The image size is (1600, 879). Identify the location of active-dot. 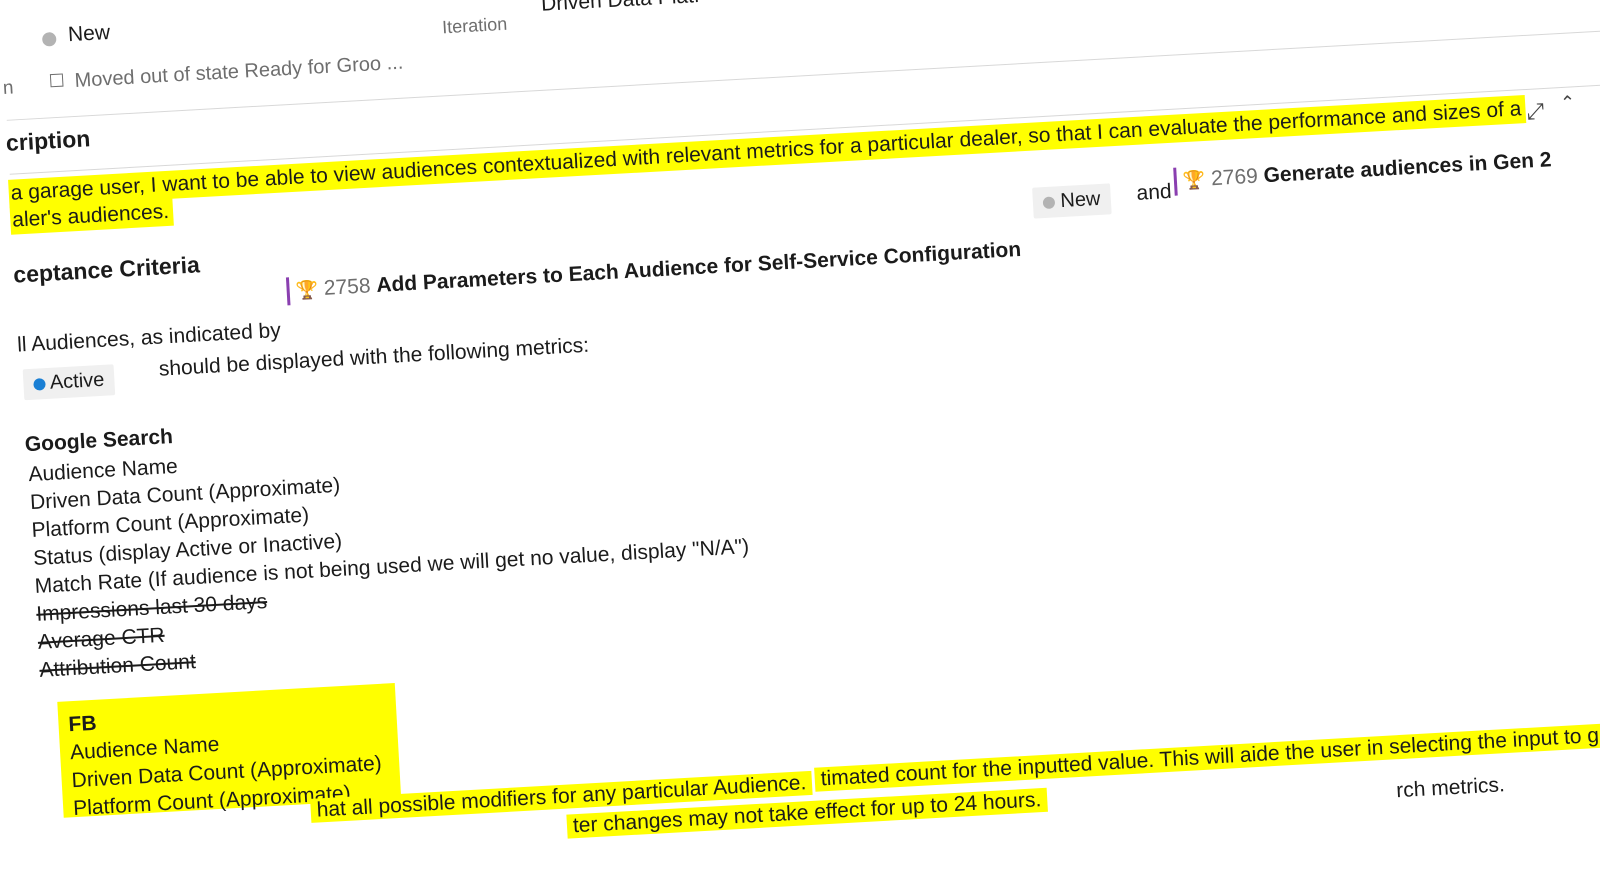
(39, 384).